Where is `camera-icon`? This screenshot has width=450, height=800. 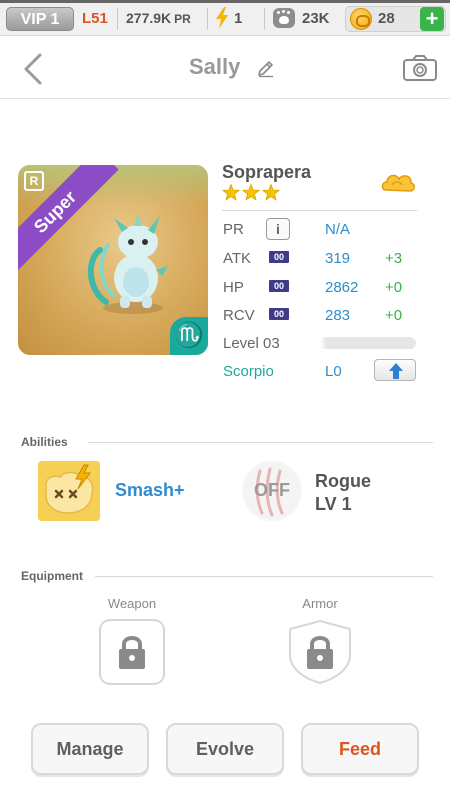
camera-icon is located at coordinates (420, 68).